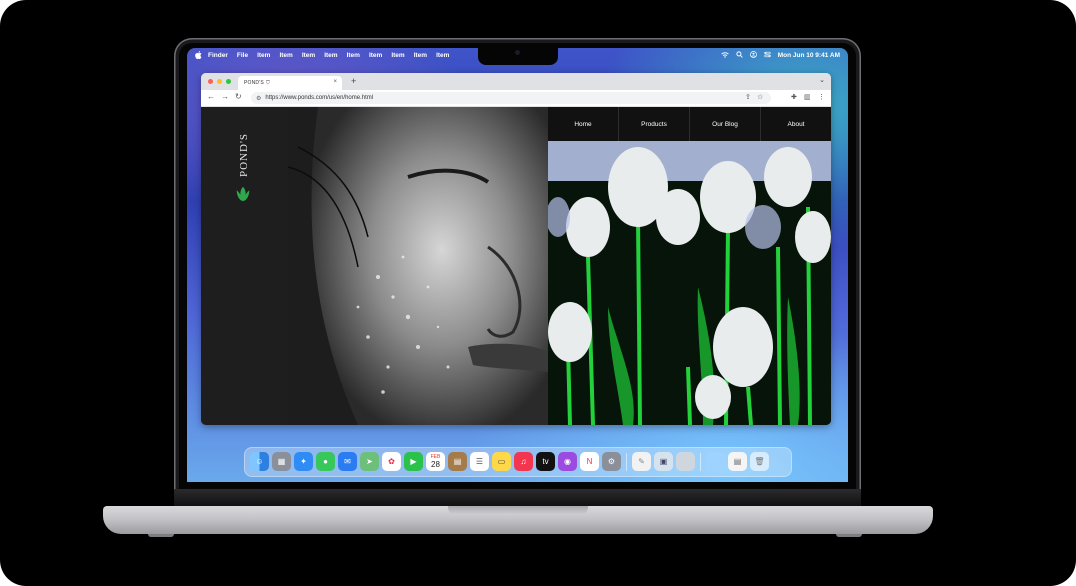  Describe the element at coordinates (725, 55) in the screenshot. I see `wifi-icon` at that location.